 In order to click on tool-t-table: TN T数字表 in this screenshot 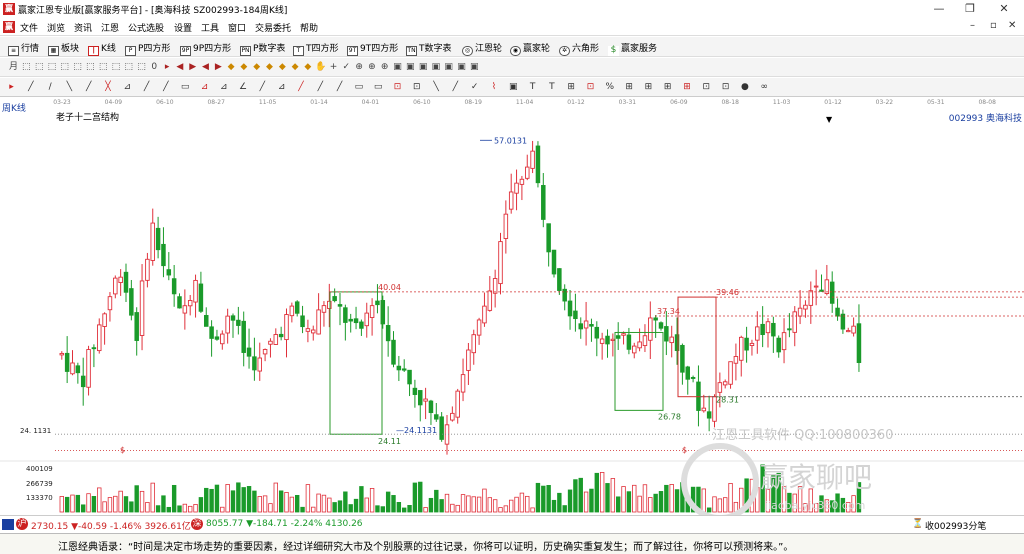, I will do `click(429, 48)`.